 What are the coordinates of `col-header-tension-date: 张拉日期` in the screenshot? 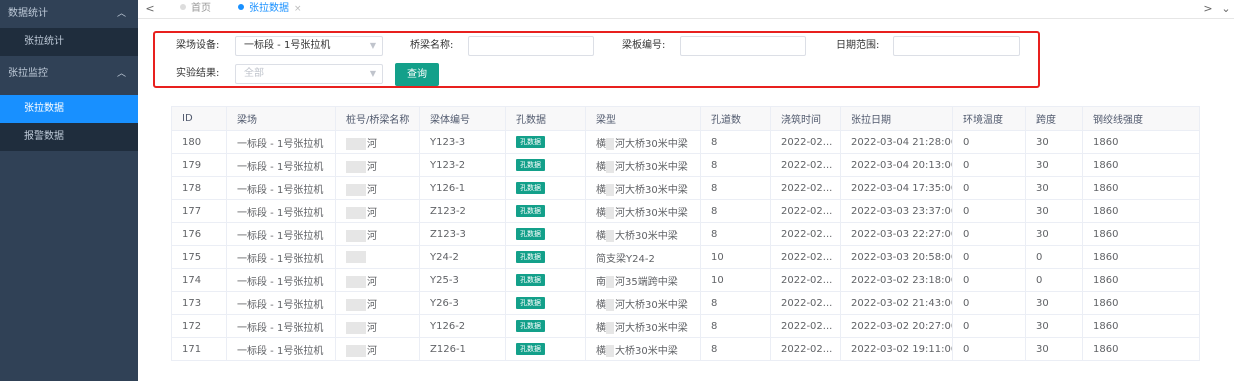 It's located at (896, 118).